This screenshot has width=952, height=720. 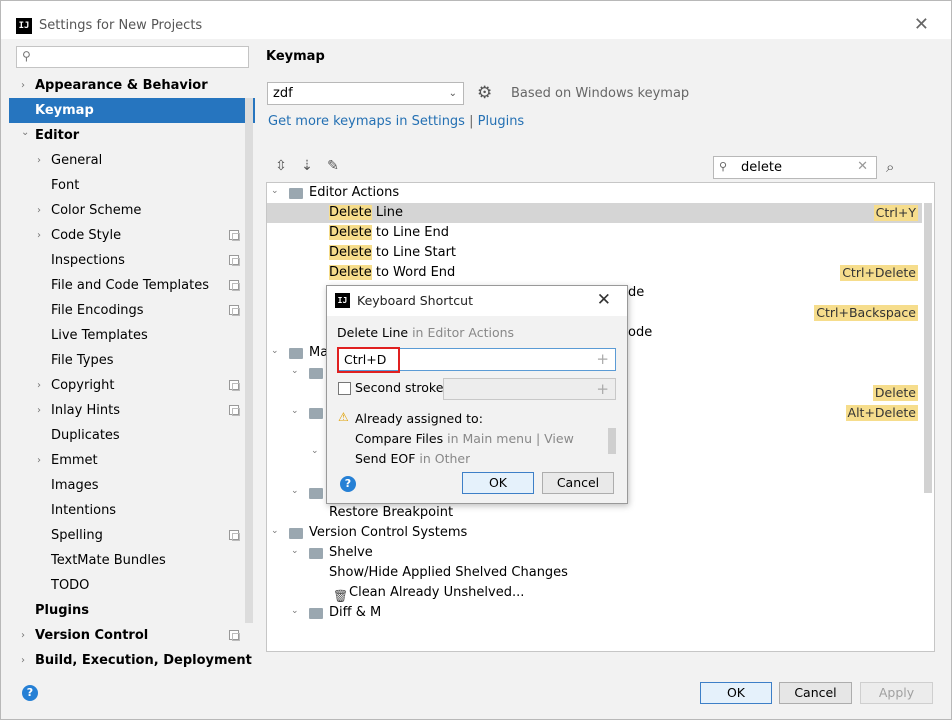 I want to click on sidebar-item-live-templates: Live Templates, so click(x=132, y=335).